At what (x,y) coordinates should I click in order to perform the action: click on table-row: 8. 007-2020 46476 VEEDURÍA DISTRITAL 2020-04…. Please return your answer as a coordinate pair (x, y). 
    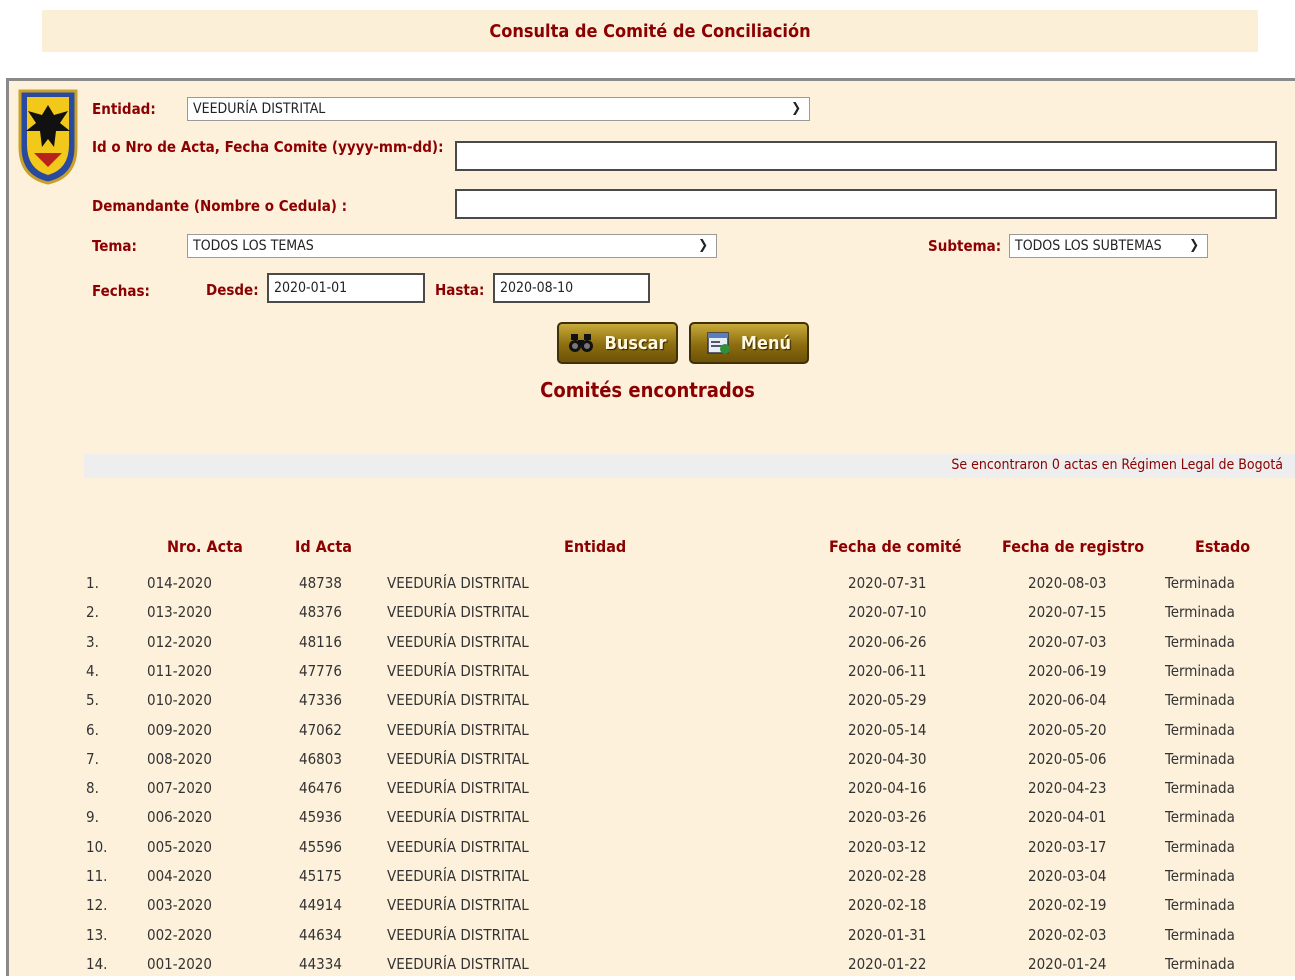
    Looking at the image, I should click on (647, 789).